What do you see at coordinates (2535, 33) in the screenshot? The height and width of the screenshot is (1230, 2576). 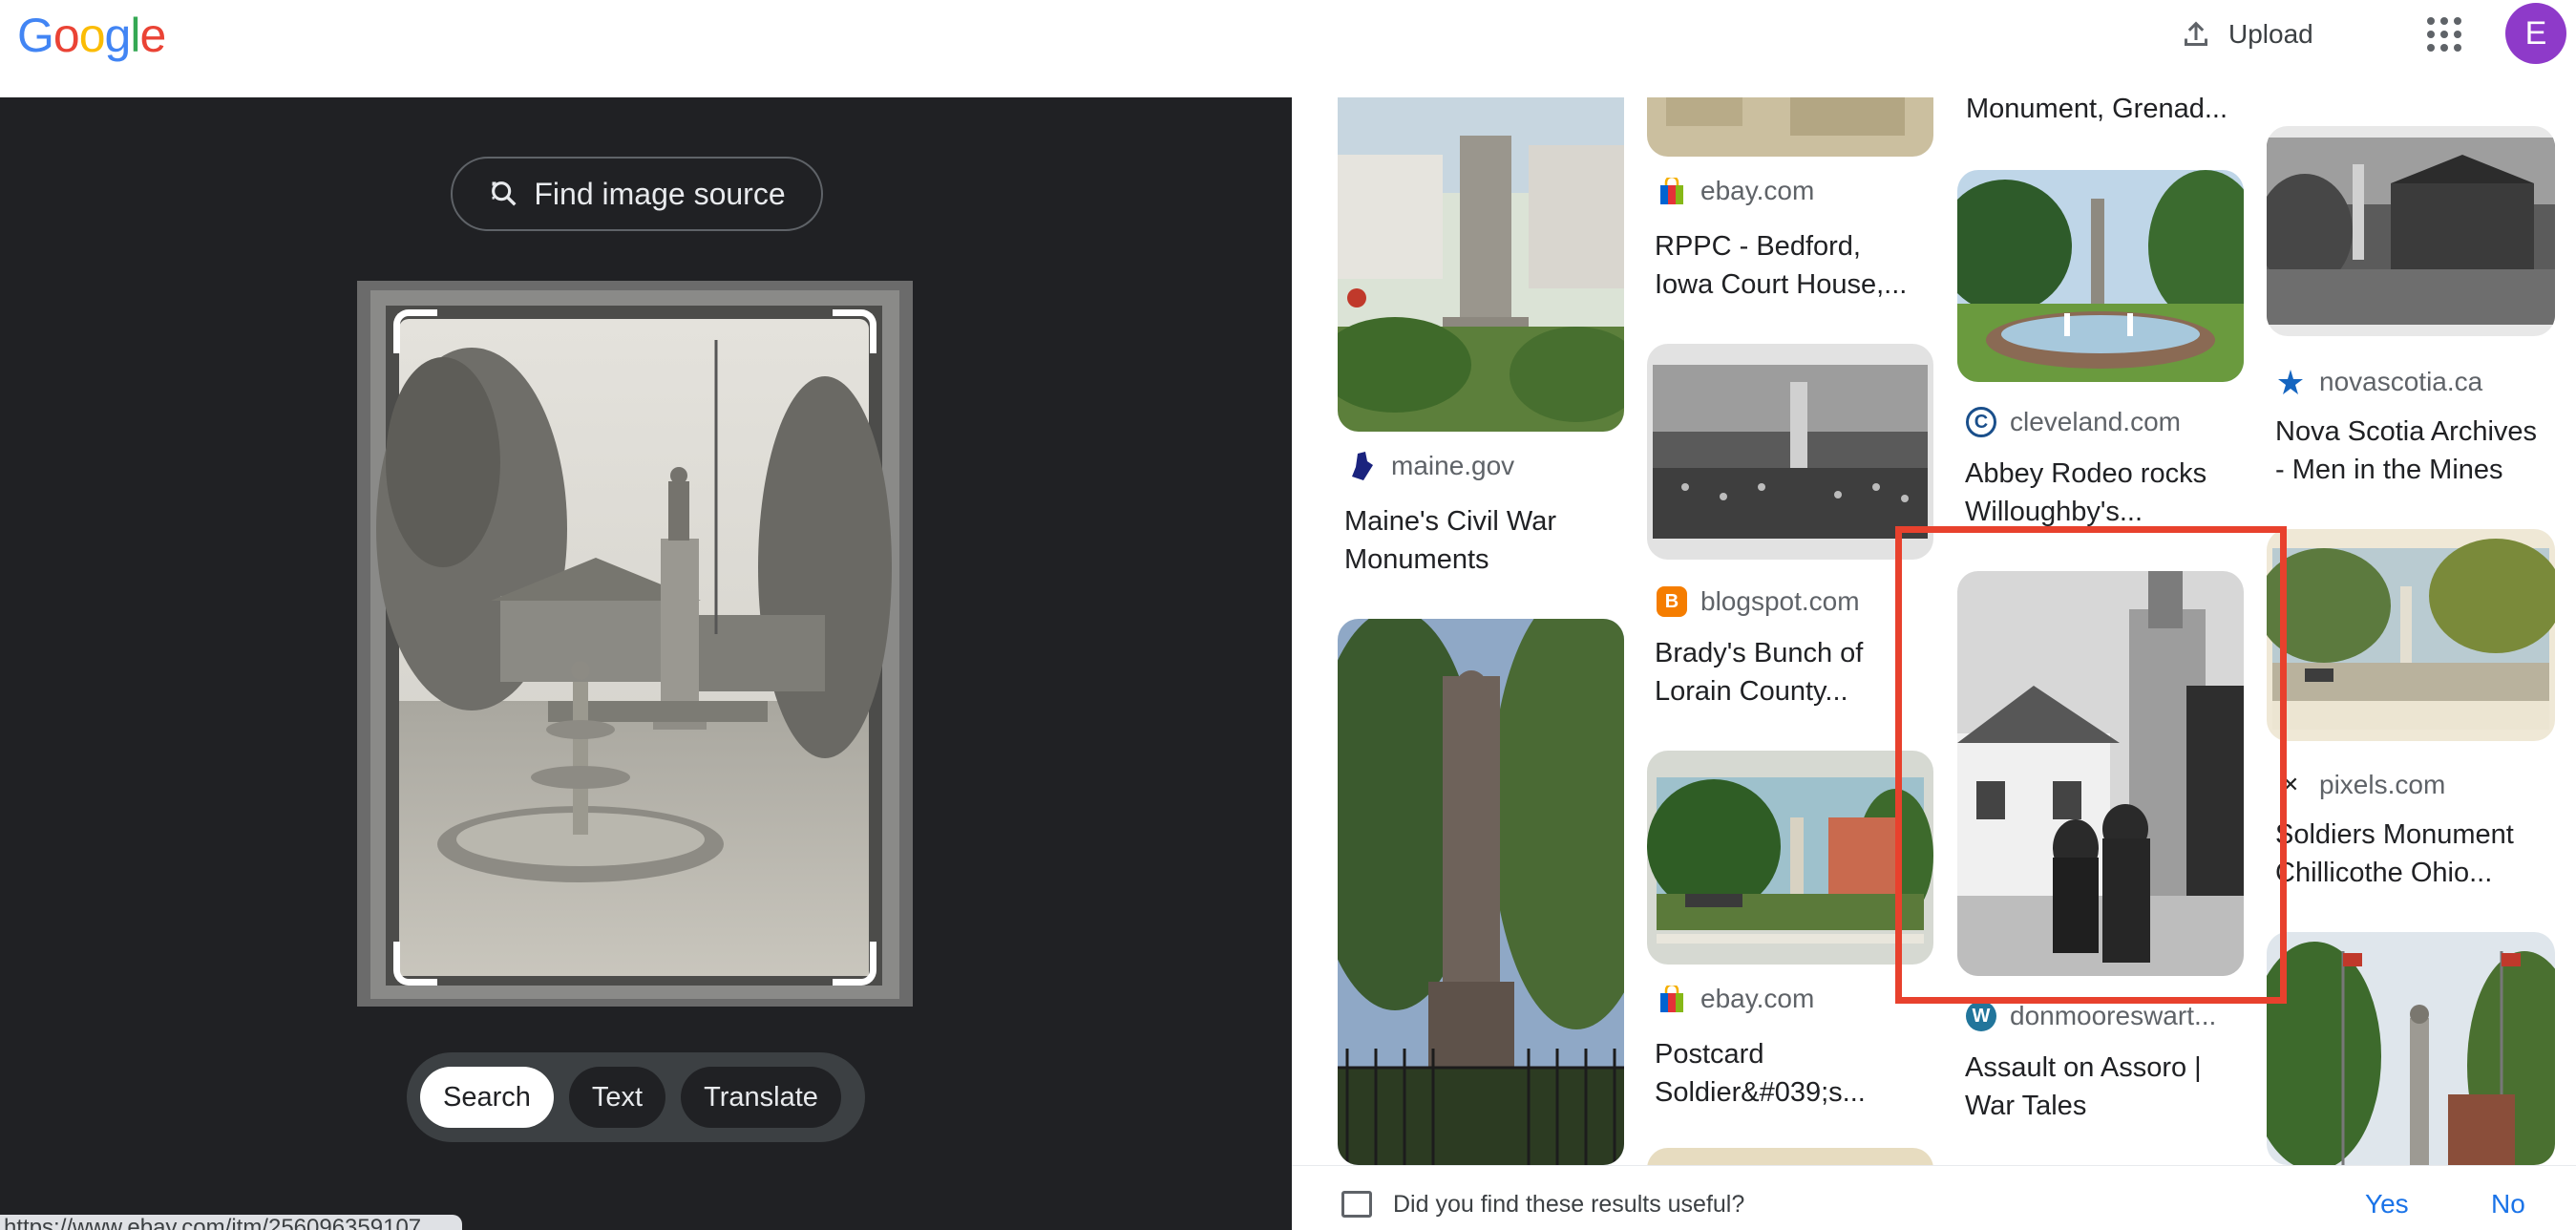 I see `account-avatar: E` at bounding box center [2535, 33].